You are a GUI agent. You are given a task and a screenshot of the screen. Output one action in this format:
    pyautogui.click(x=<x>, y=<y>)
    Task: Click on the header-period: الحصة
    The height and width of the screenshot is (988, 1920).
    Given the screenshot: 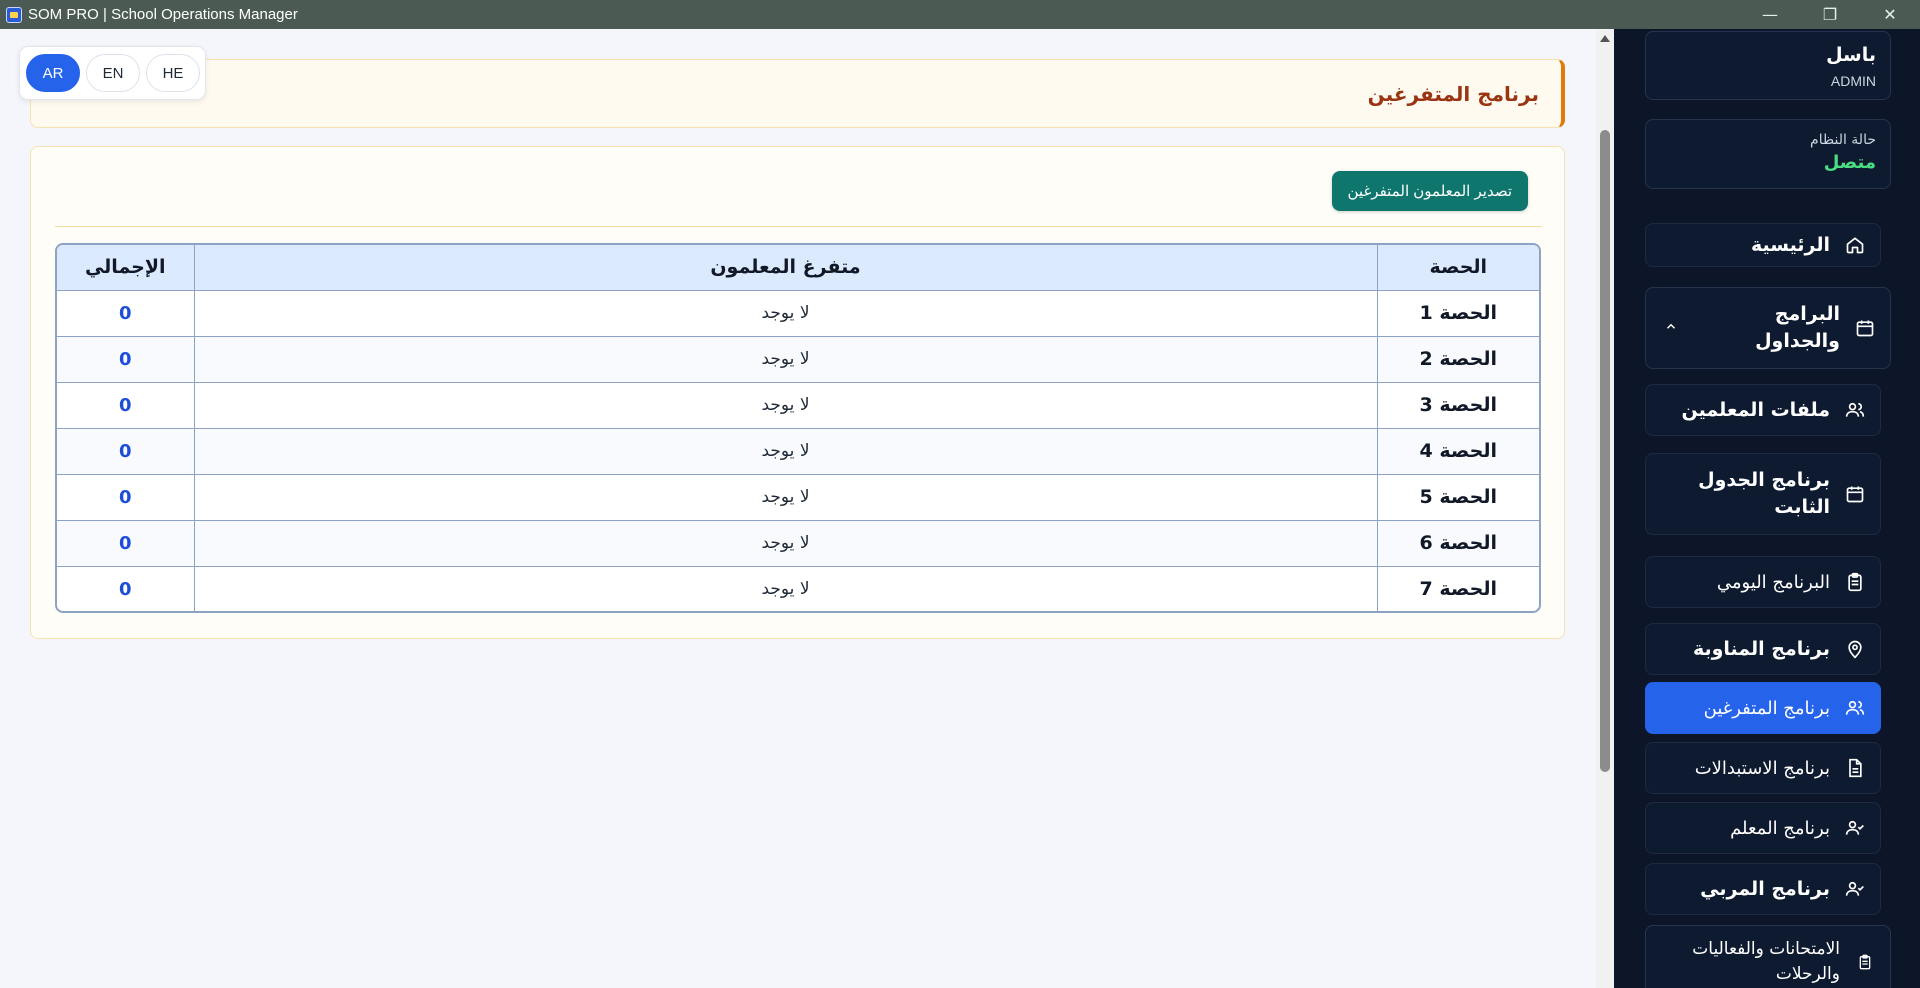 What is the action you would take?
    pyautogui.click(x=1457, y=268)
    